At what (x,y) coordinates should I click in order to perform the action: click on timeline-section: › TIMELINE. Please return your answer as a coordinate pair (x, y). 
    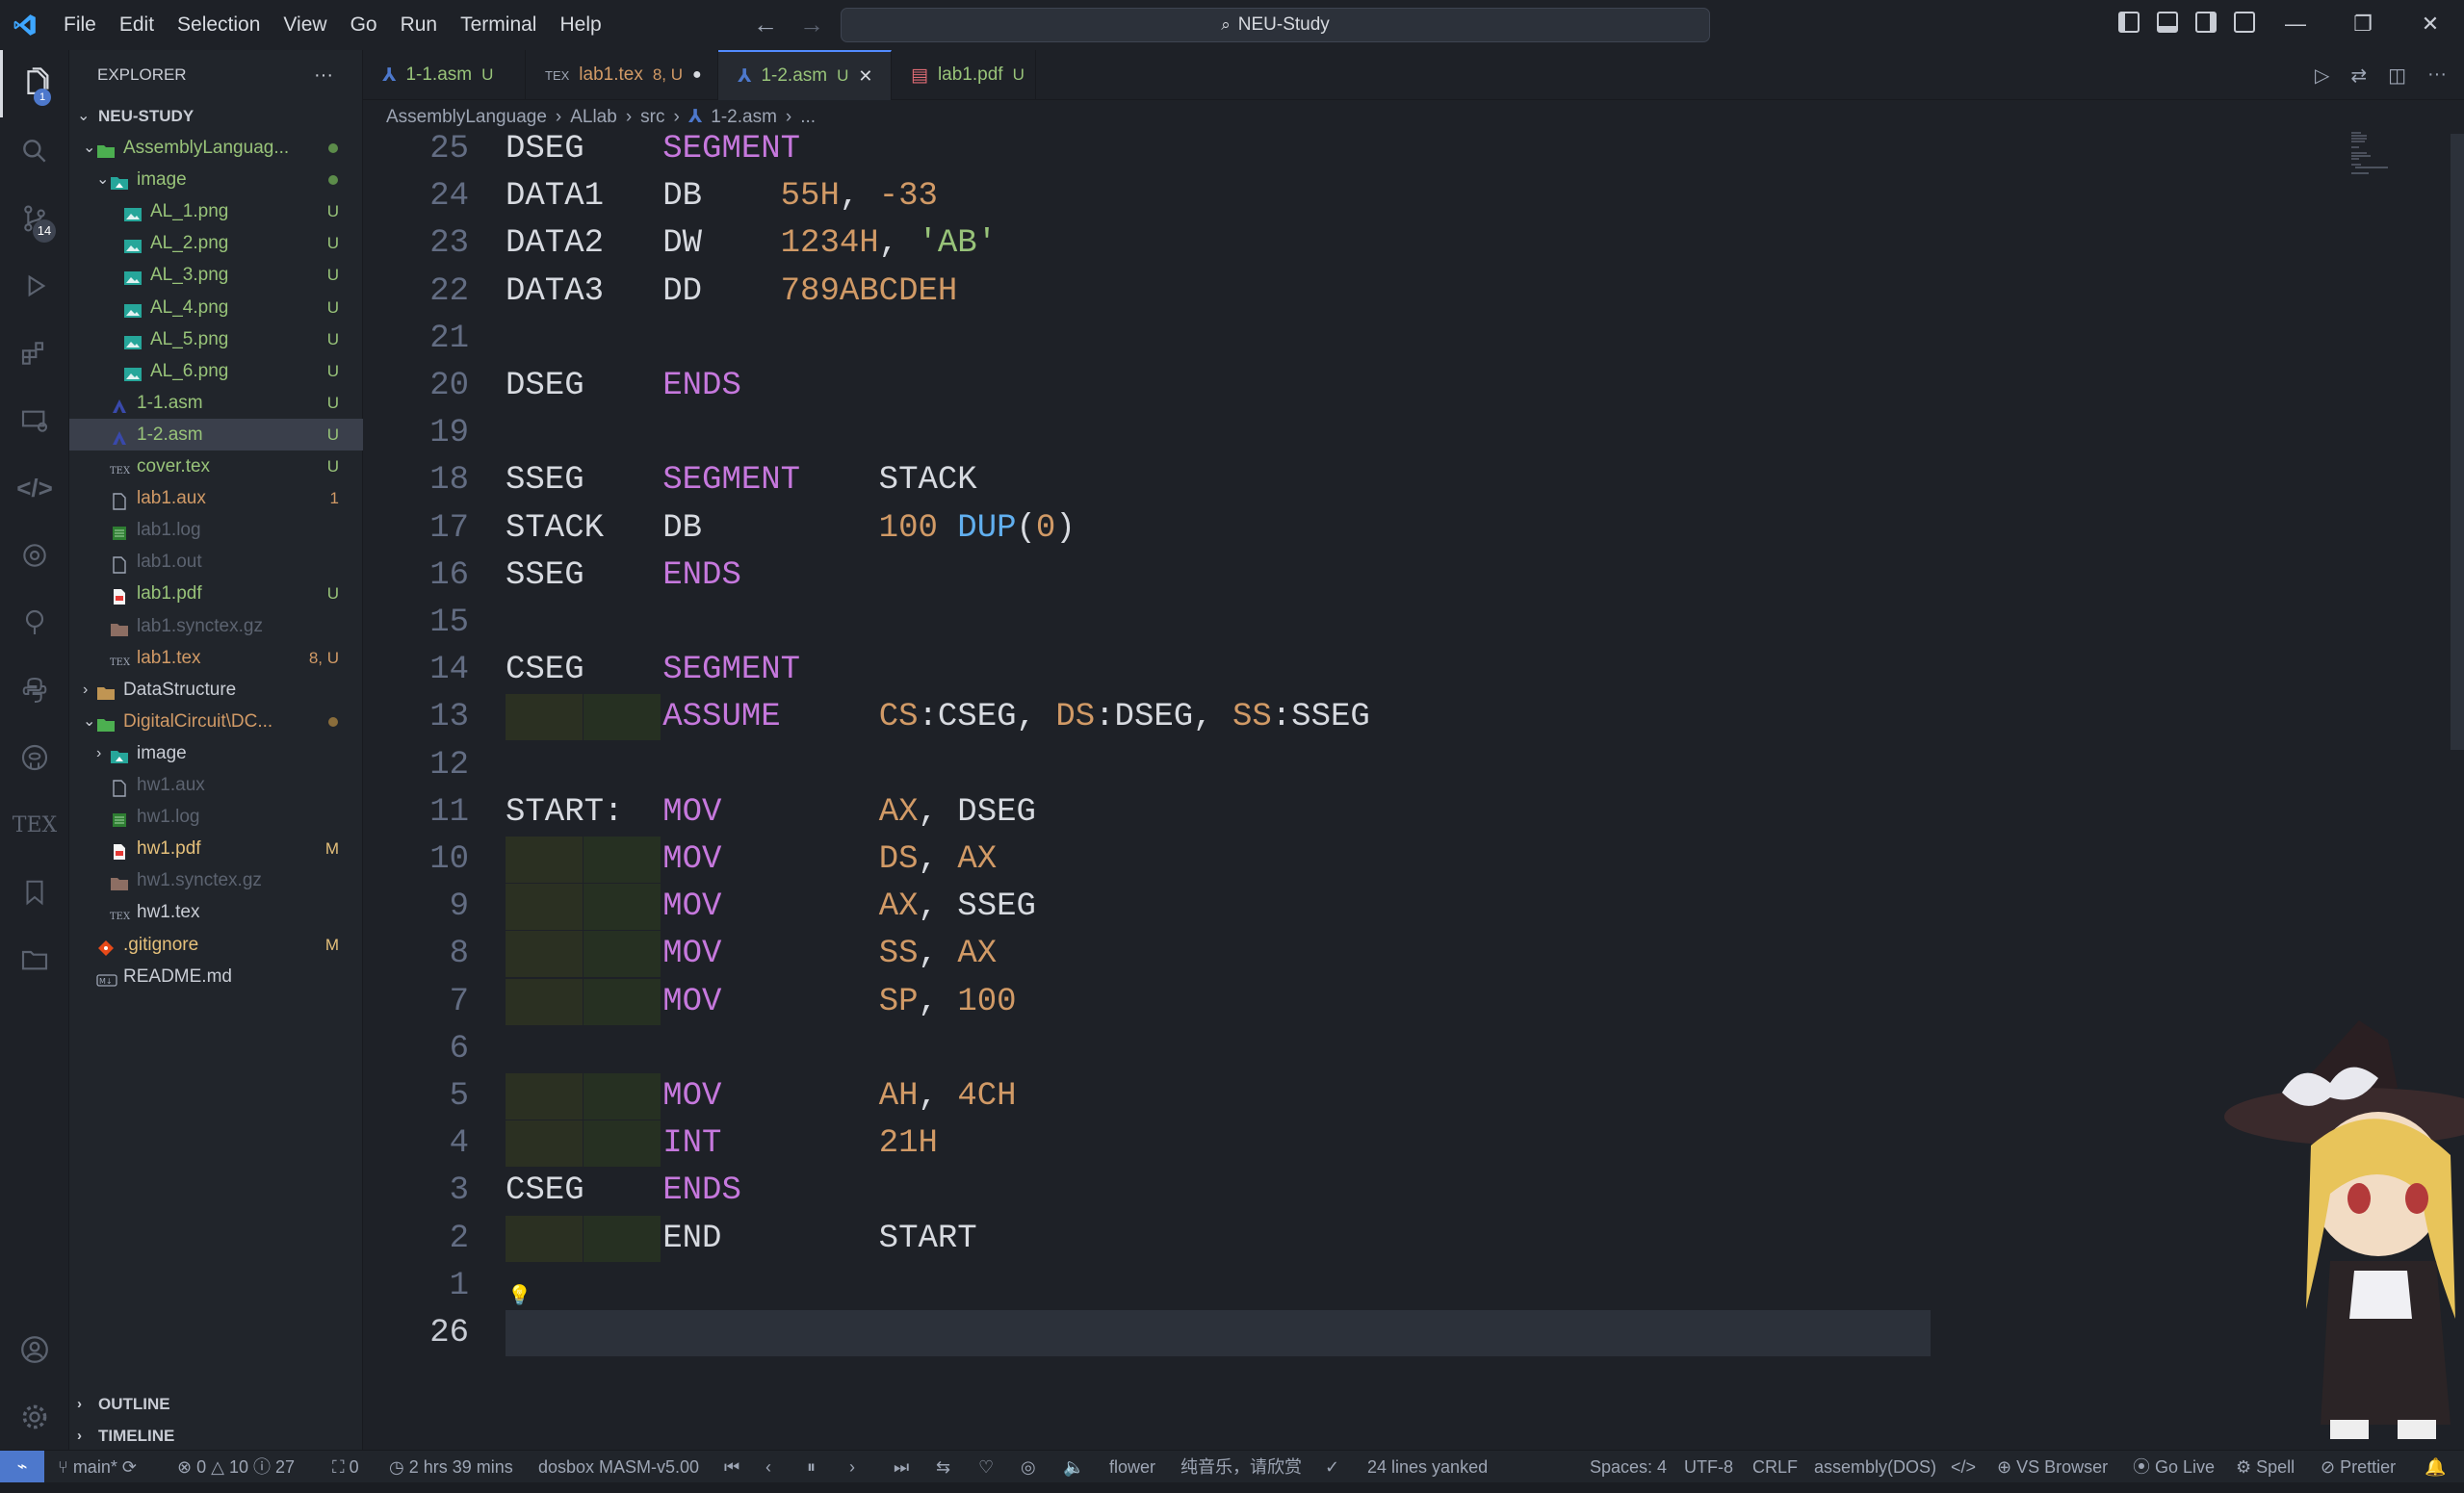
    Looking at the image, I should click on (216, 1436).